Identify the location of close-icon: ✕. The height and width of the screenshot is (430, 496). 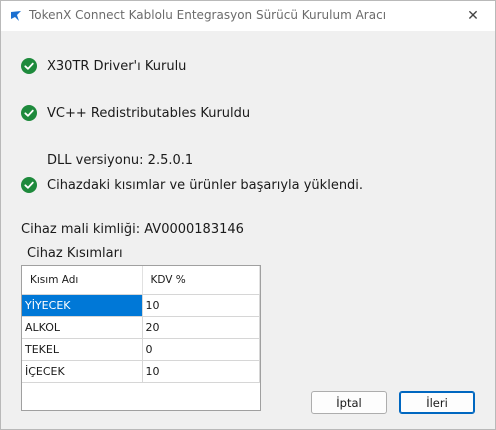
(473, 16).